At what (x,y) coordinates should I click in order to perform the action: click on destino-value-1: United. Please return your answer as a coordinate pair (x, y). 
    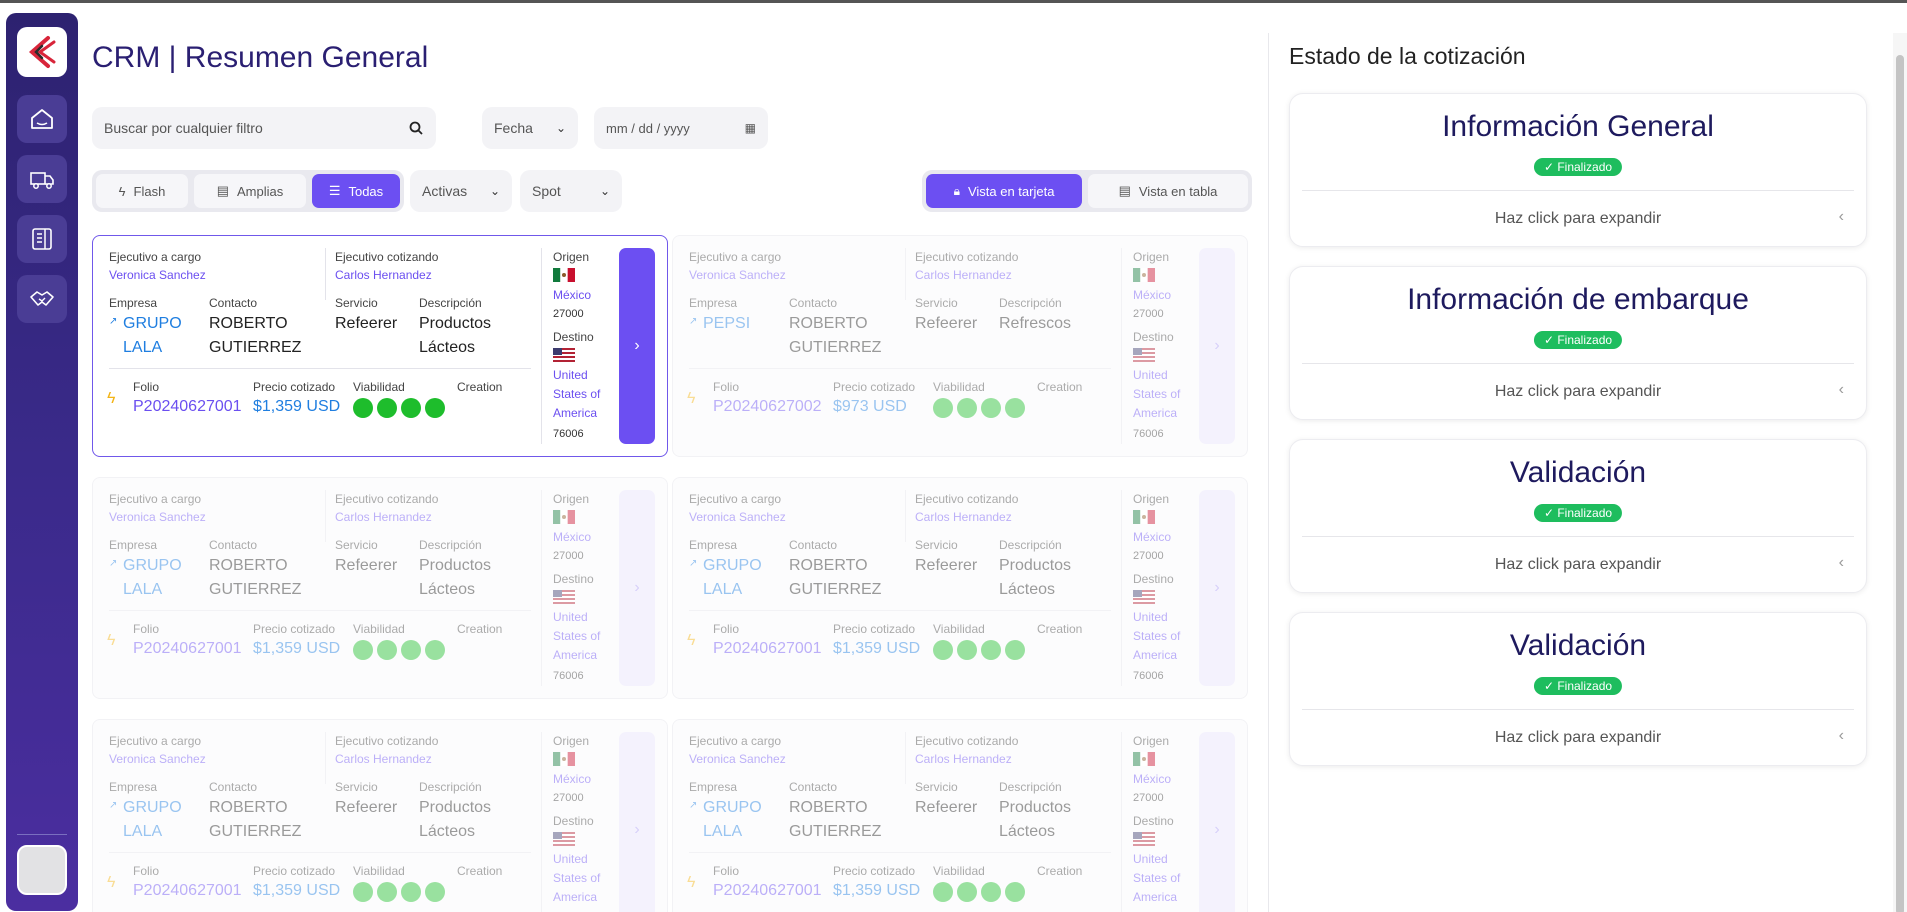
    Looking at the image, I should click on (570, 617).